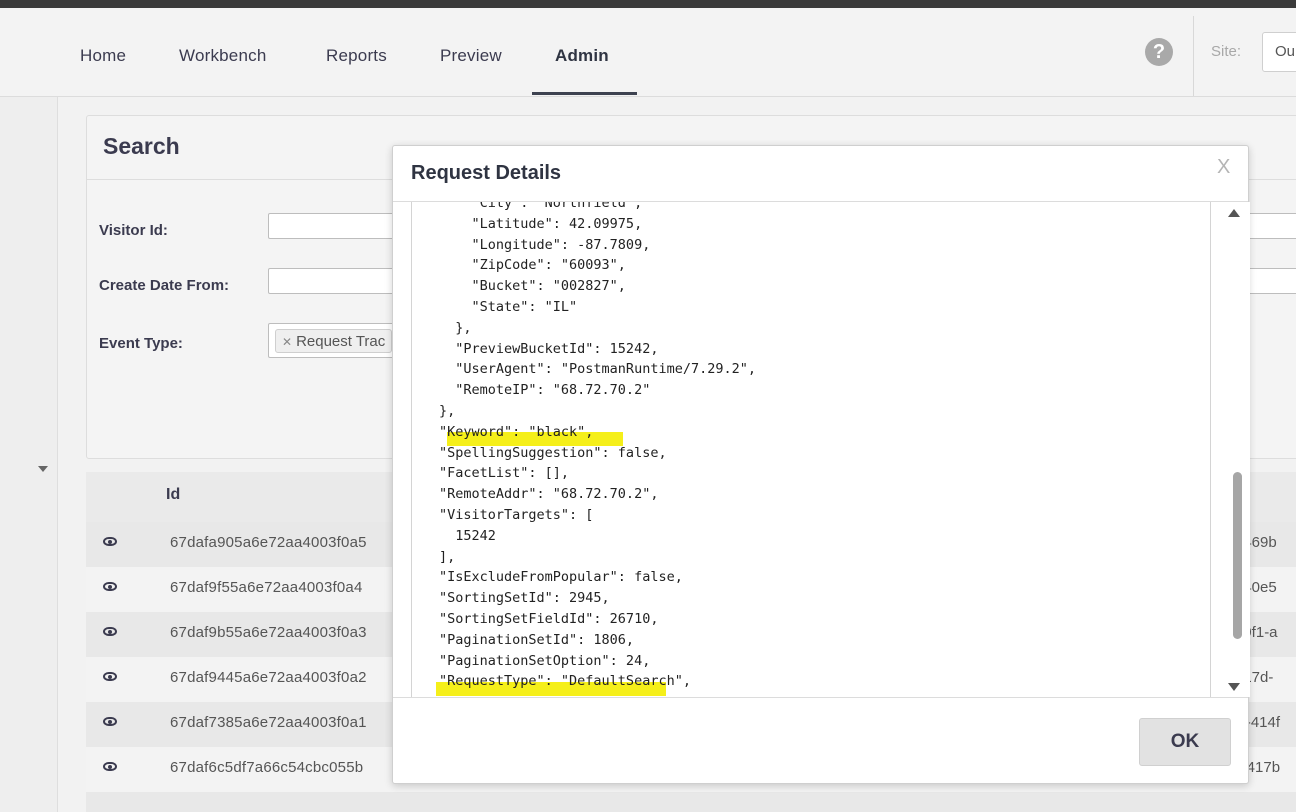  Describe the element at coordinates (691, 802) in the screenshot. I see `table-row` at that location.